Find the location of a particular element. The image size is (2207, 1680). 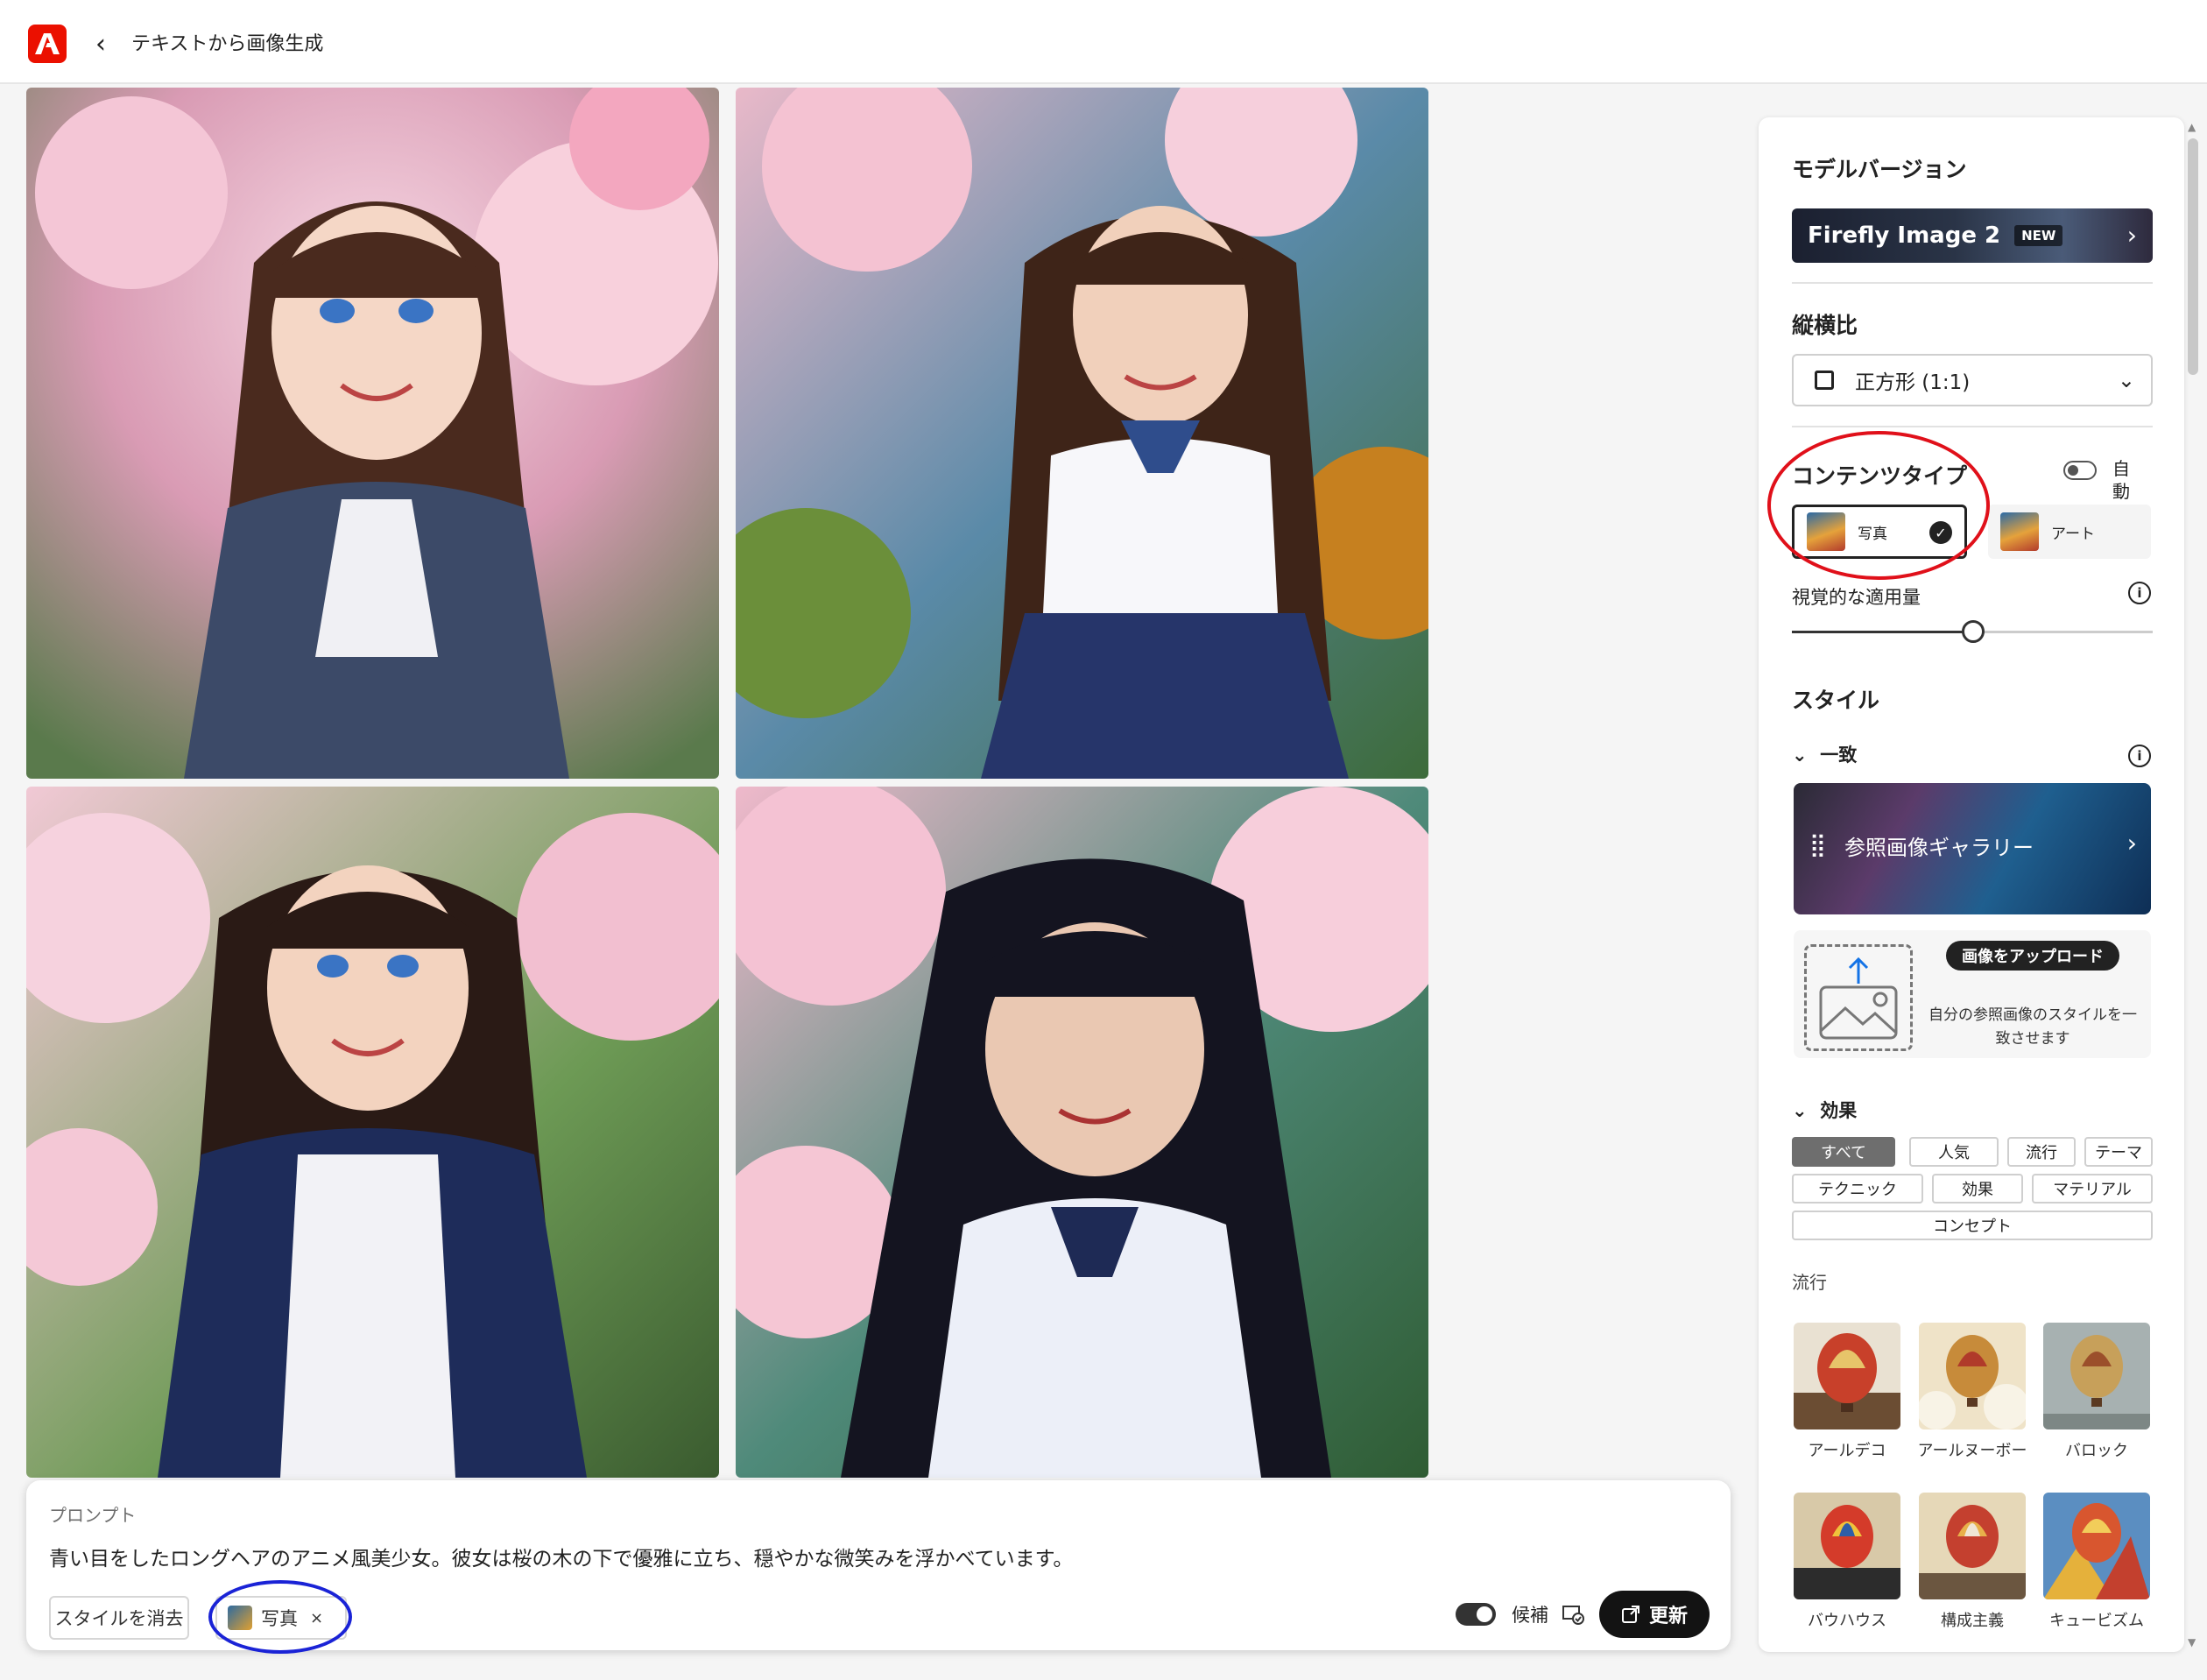

filter-technique: テクニック is located at coordinates (1857, 1189).